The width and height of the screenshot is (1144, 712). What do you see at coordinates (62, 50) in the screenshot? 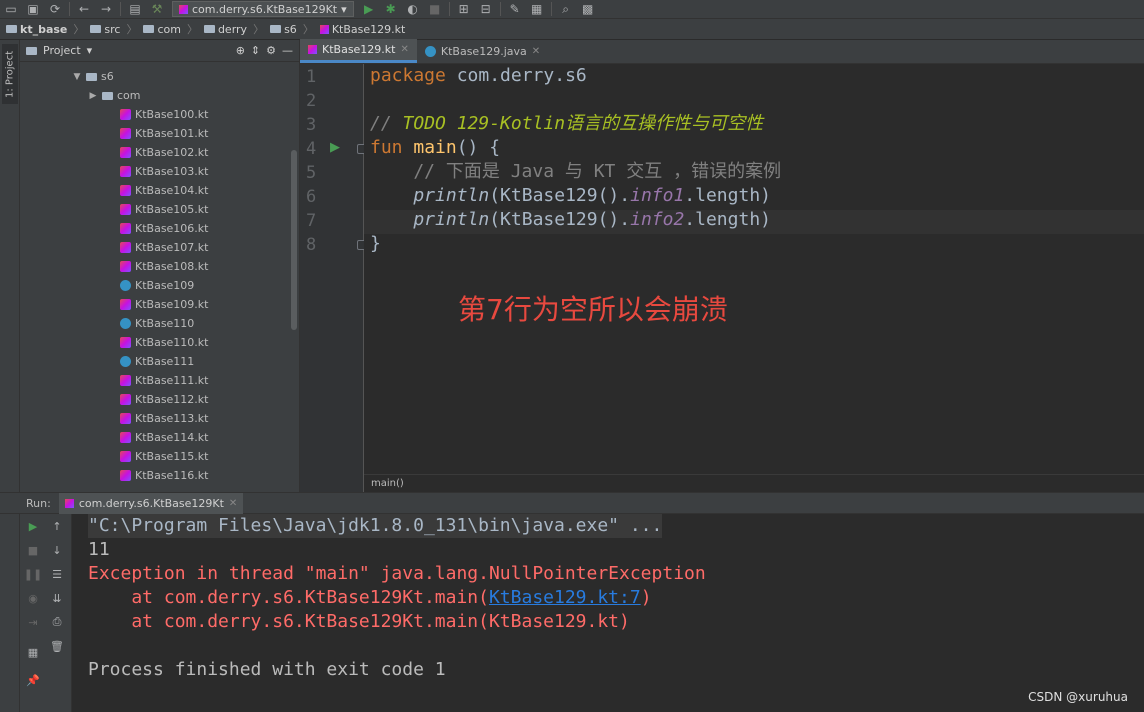
I see `project-view-selector: Project` at bounding box center [62, 50].